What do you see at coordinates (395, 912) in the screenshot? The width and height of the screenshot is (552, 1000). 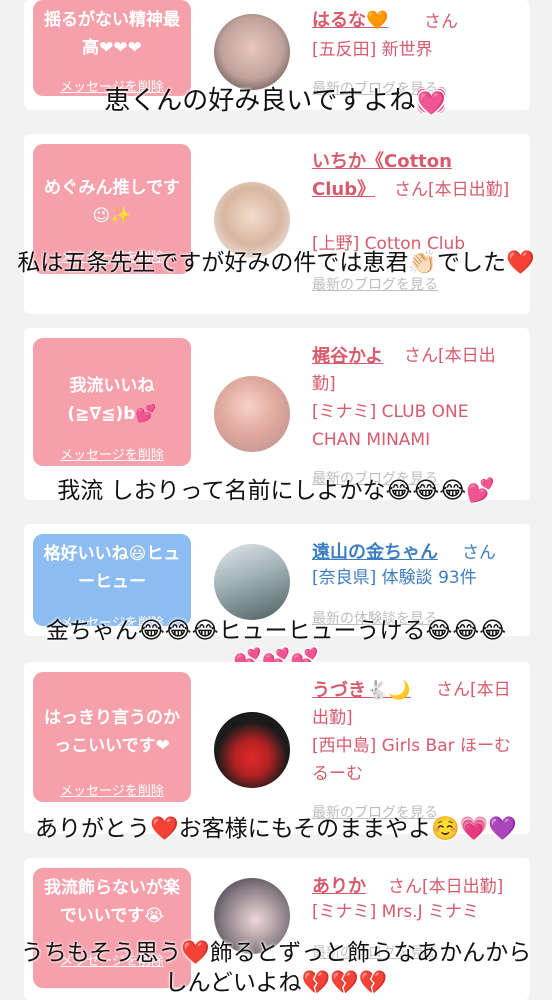 I see `shop-info: [ミナミ] Mrs.J ミナミ` at bounding box center [395, 912].